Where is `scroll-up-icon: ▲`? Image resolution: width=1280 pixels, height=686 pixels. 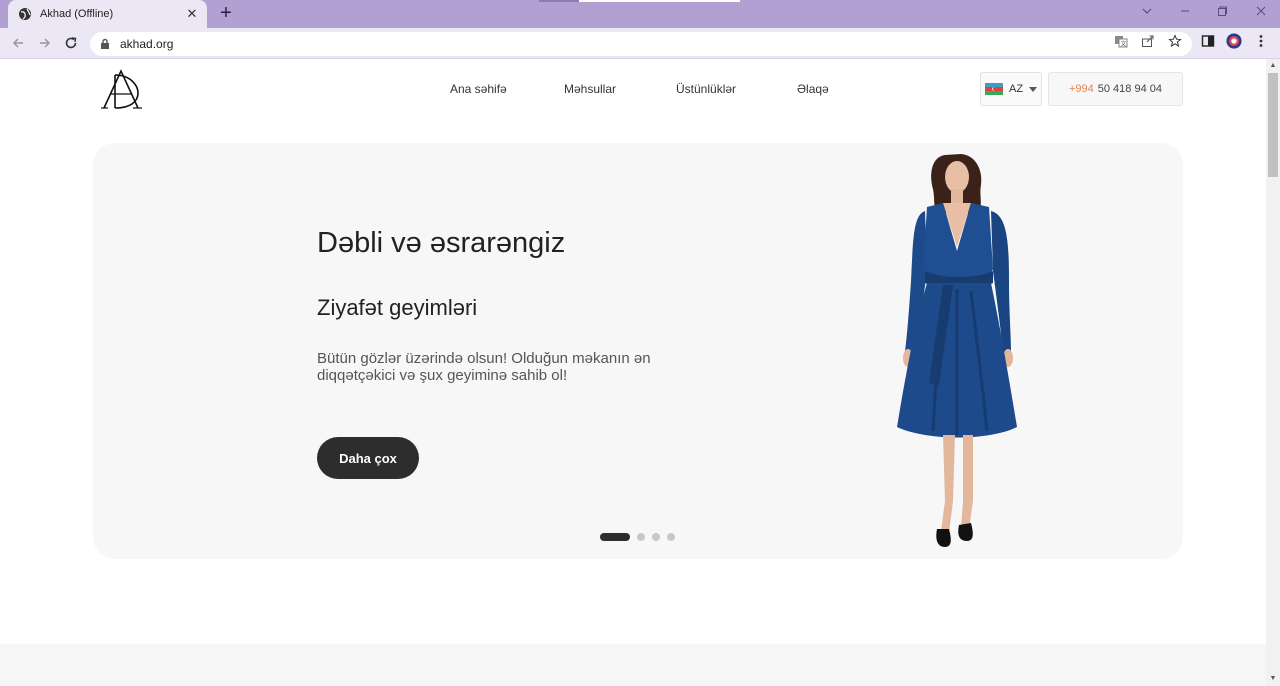
scroll-up-icon: ▲ is located at coordinates (1273, 66).